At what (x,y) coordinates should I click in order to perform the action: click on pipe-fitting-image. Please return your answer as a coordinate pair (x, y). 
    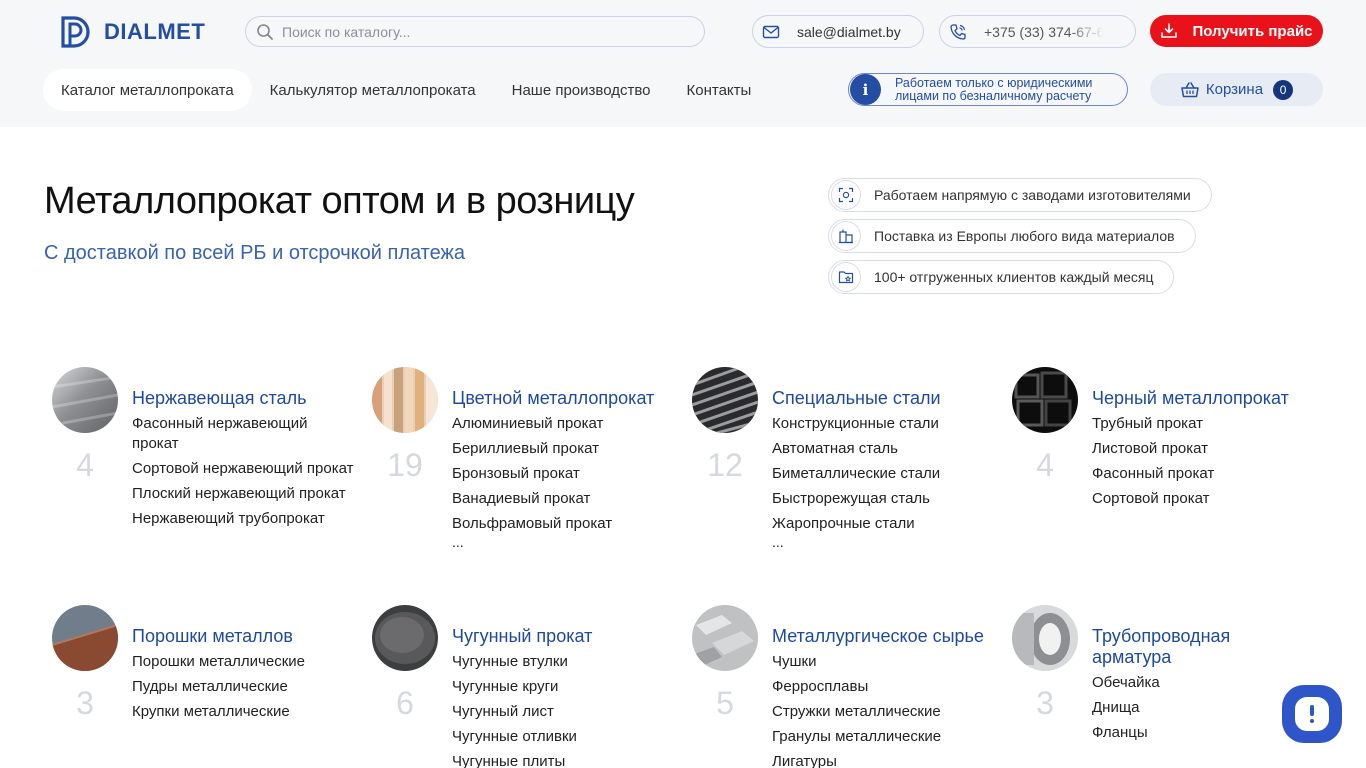
    Looking at the image, I should click on (1045, 638).